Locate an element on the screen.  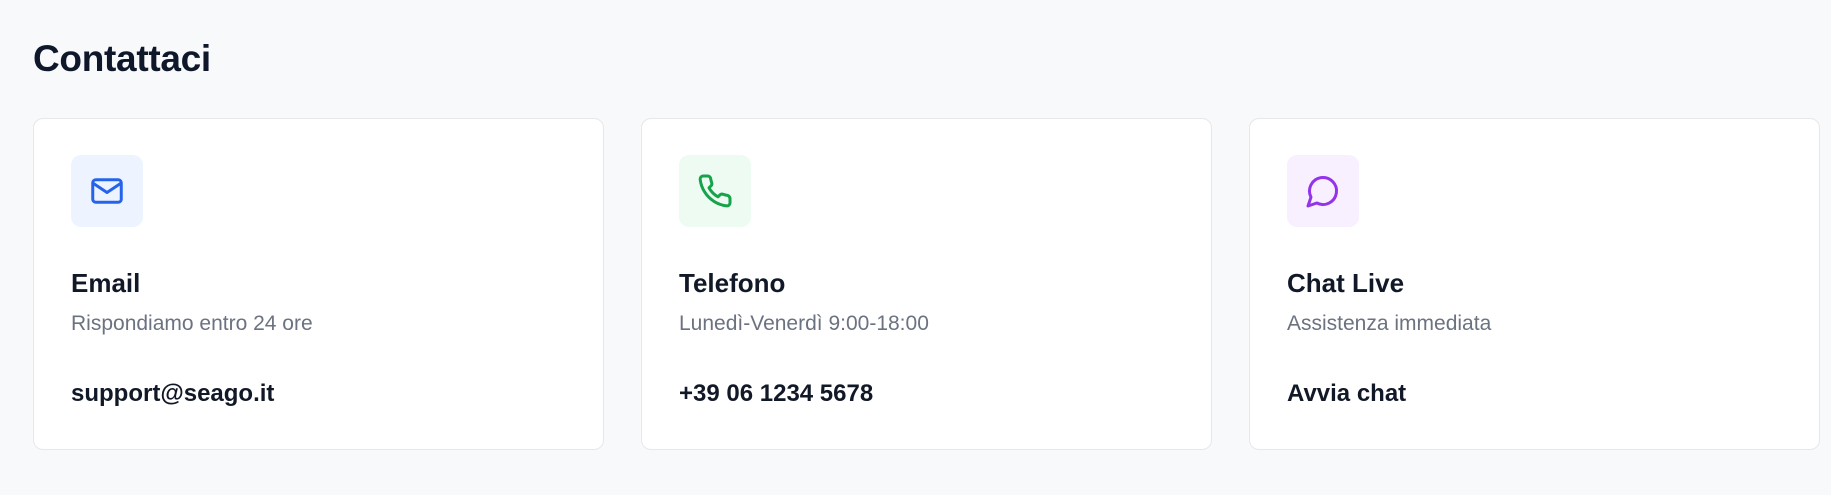
start-chat-button: Avvia chat is located at coordinates (1346, 394).